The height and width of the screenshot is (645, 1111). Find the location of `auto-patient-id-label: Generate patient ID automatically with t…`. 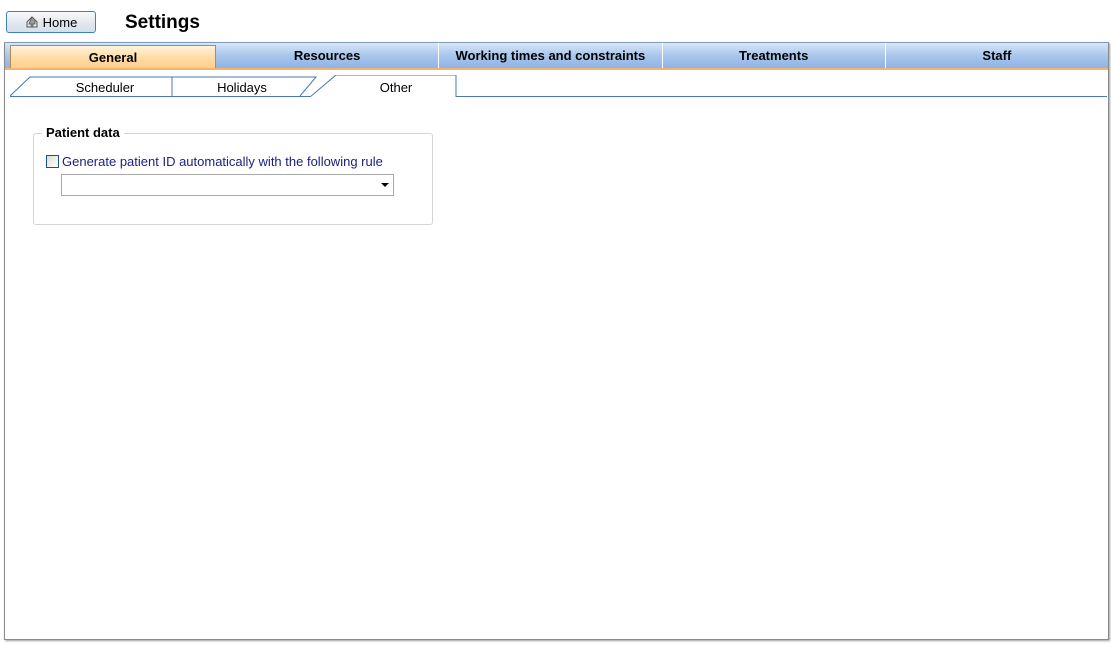

auto-patient-id-label: Generate patient ID automatically with t… is located at coordinates (222, 161).